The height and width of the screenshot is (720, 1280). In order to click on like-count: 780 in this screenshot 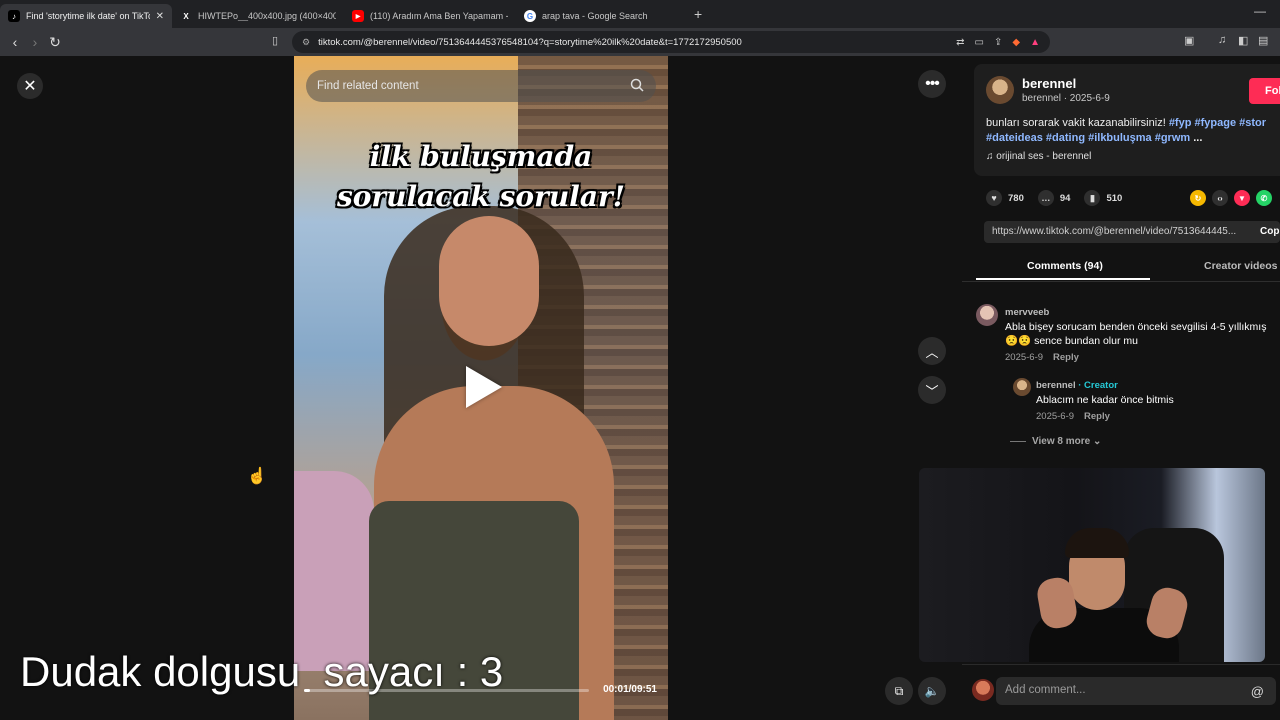, I will do `click(1016, 198)`.